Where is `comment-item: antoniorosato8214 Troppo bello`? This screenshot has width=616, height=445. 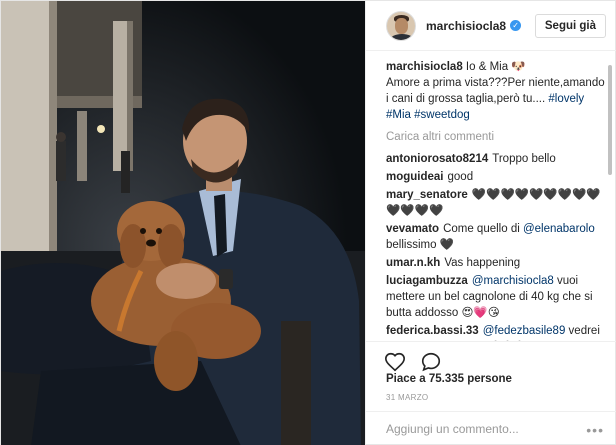 comment-item: antoniorosato8214 Troppo bello is located at coordinates (498, 159).